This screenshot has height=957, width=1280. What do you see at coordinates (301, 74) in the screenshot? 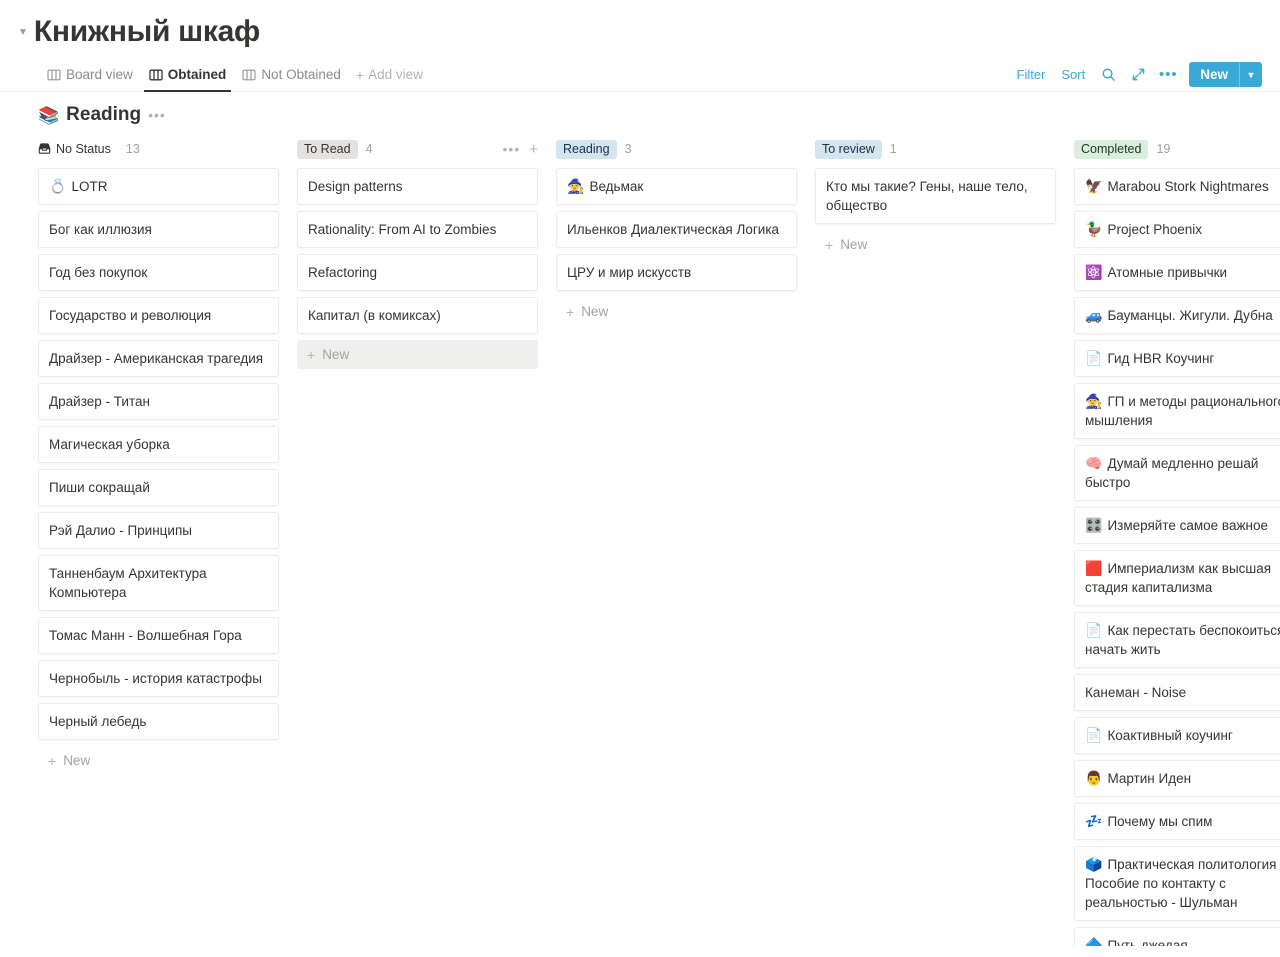
I see `tab-label: Not Obtained` at bounding box center [301, 74].